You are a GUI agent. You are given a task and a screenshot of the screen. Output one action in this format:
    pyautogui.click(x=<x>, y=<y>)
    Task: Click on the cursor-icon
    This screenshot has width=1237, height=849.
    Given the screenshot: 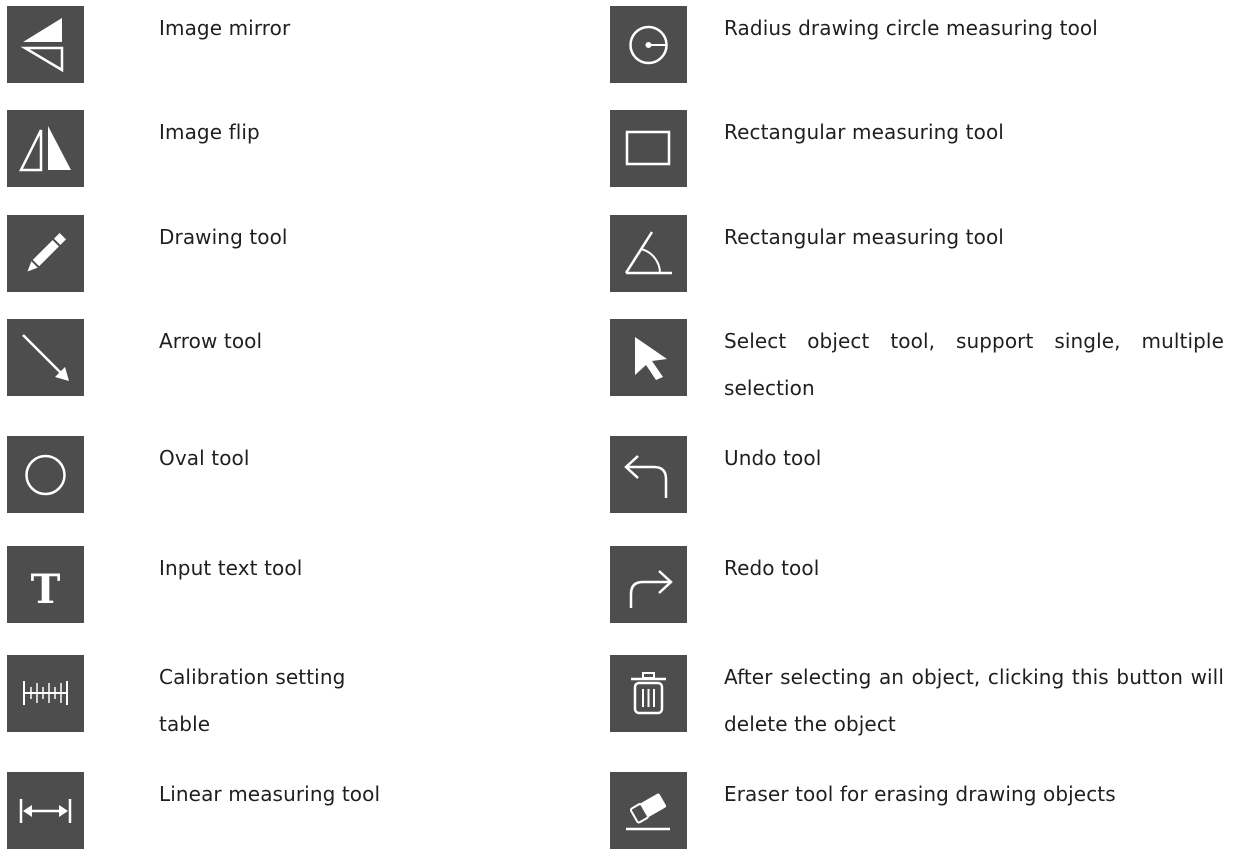 What is the action you would take?
    pyautogui.click(x=648, y=357)
    